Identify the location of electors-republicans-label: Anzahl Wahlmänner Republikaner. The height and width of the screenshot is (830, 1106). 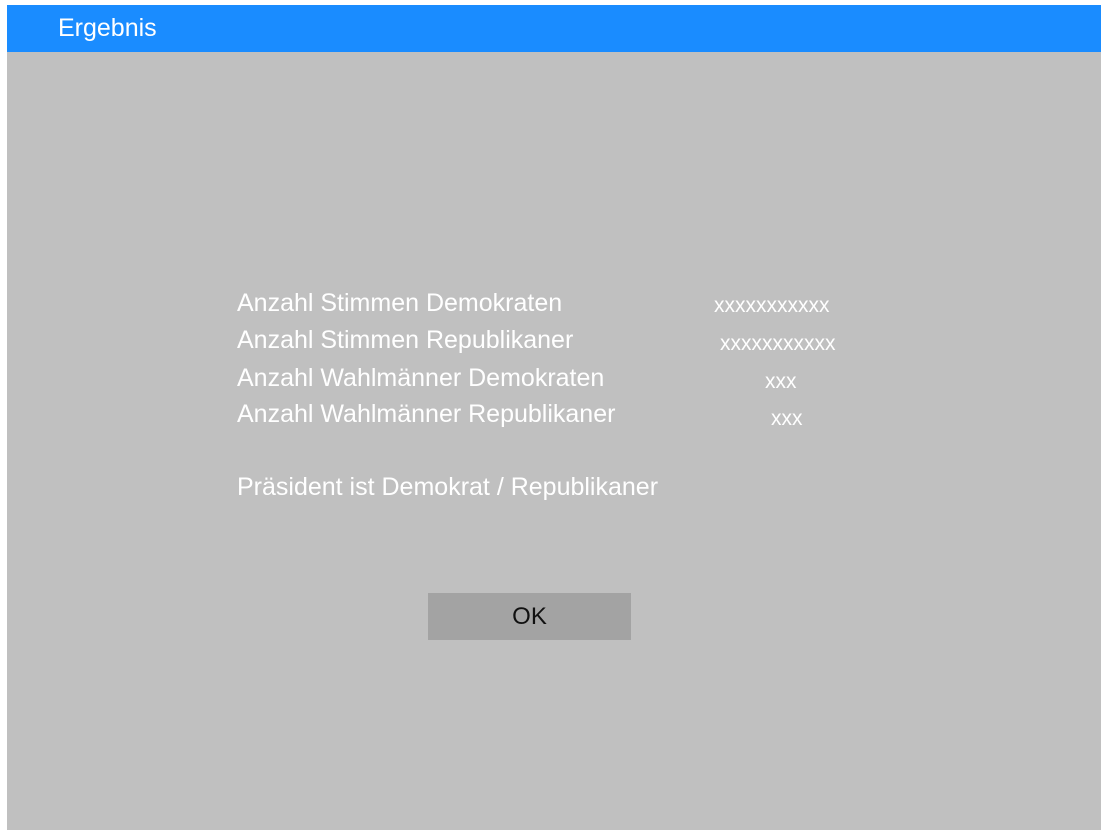
(426, 414).